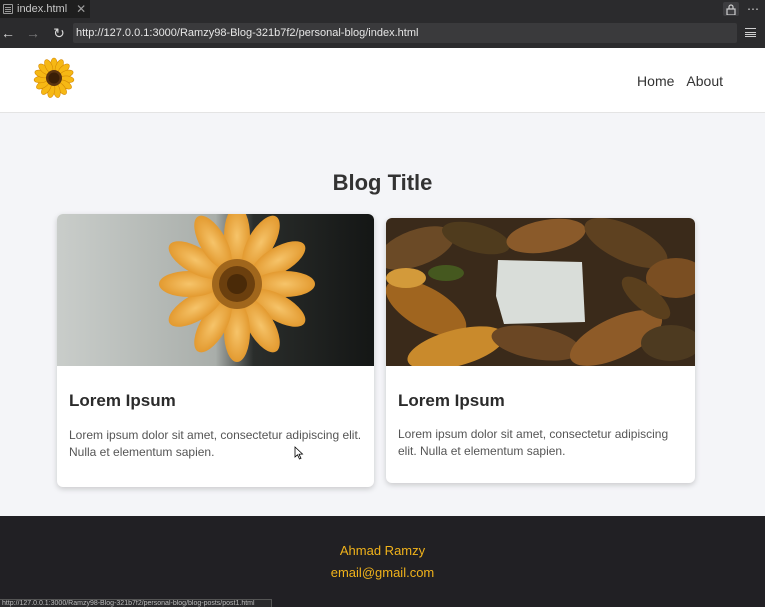 This screenshot has width=765, height=607. Describe the element at coordinates (382, 9) in the screenshot. I see `browser-tab-bar: index.html ✕ ⋯` at that location.